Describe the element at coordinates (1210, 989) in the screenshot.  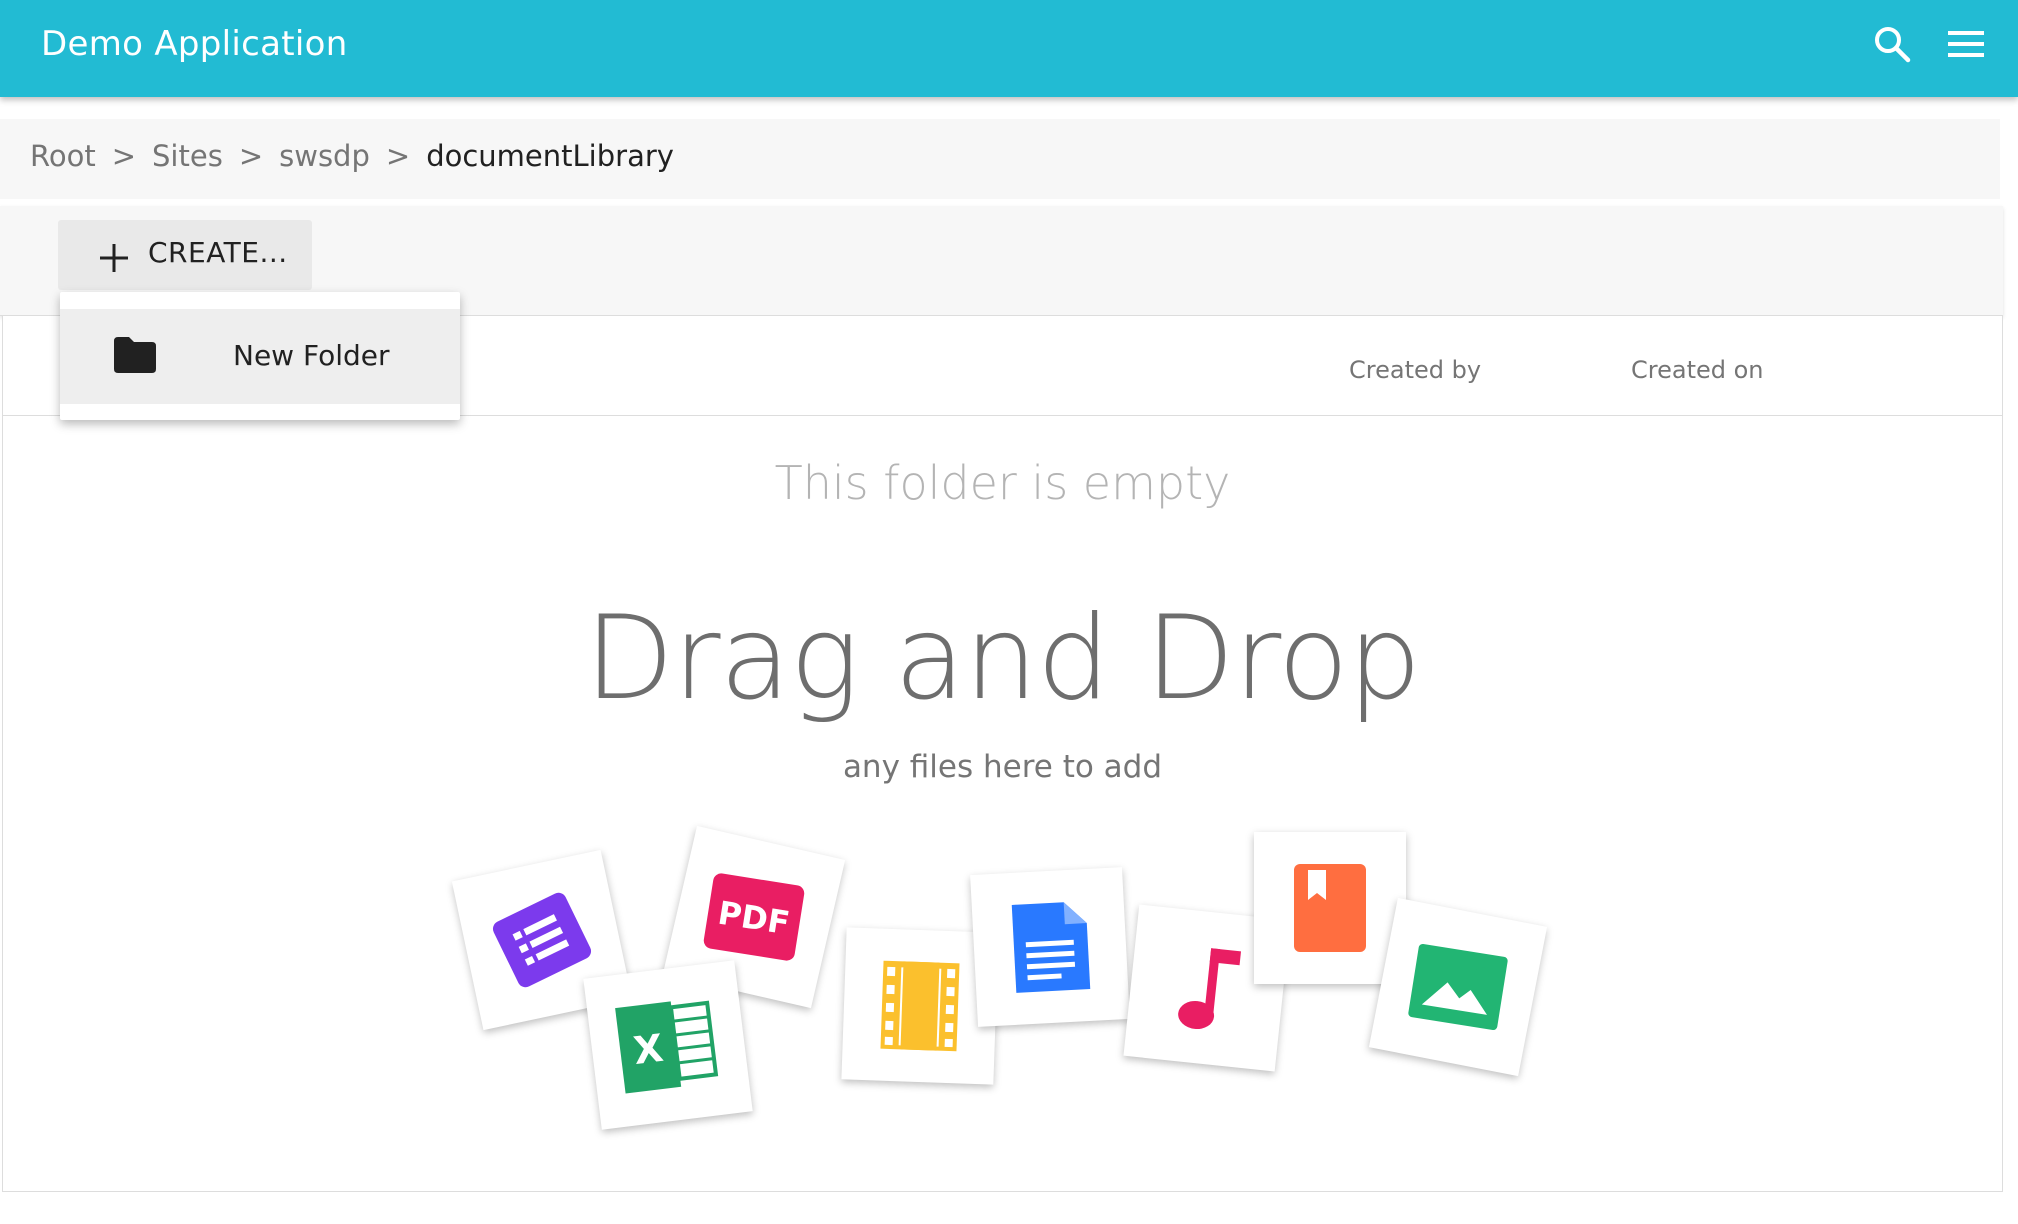
I see `music-icon` at that location.